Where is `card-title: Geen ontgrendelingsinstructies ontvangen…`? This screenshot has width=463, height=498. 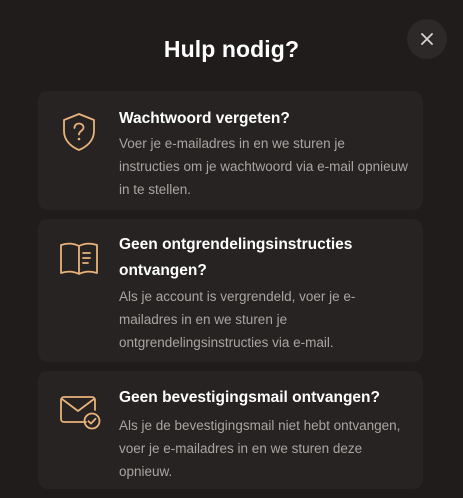
card-title: Geen ontgrendelingsinstructies ontvangen… is located at coordinates (236, 257).